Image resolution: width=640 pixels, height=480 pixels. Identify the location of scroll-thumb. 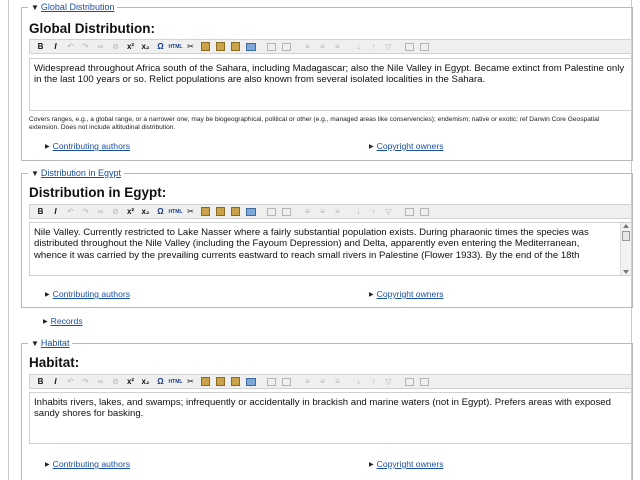
(626, 236).